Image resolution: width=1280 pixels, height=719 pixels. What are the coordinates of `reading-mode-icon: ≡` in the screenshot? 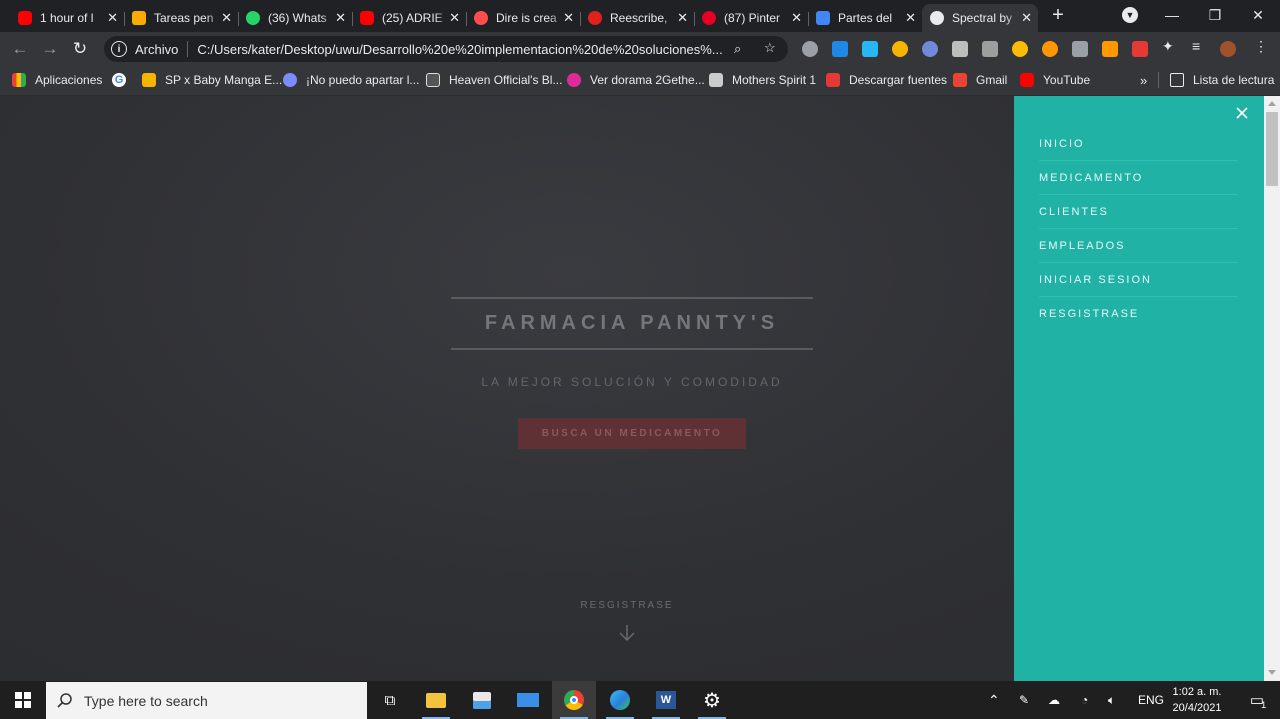 It's located at (1200, 46).